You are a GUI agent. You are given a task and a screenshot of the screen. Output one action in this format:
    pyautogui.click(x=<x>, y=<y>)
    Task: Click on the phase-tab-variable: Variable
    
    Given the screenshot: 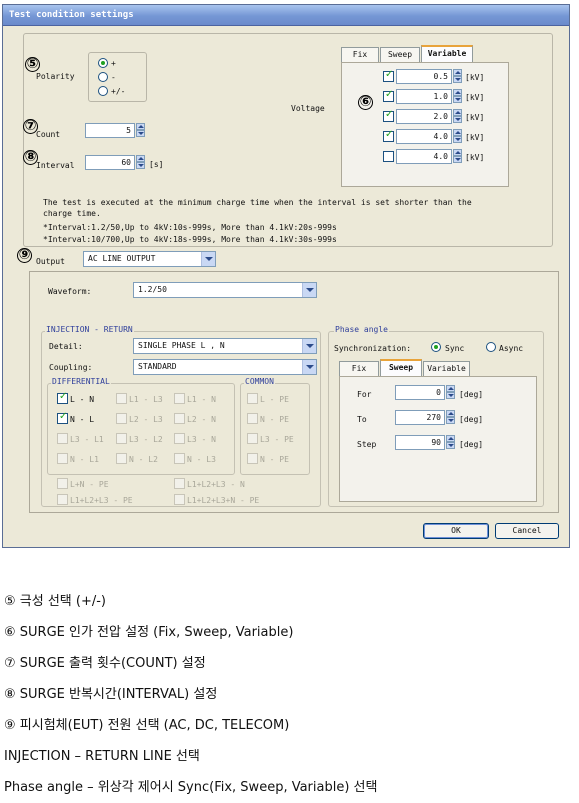 What is the action you would take?
    pyautogui.click(x=446, y=368)
    